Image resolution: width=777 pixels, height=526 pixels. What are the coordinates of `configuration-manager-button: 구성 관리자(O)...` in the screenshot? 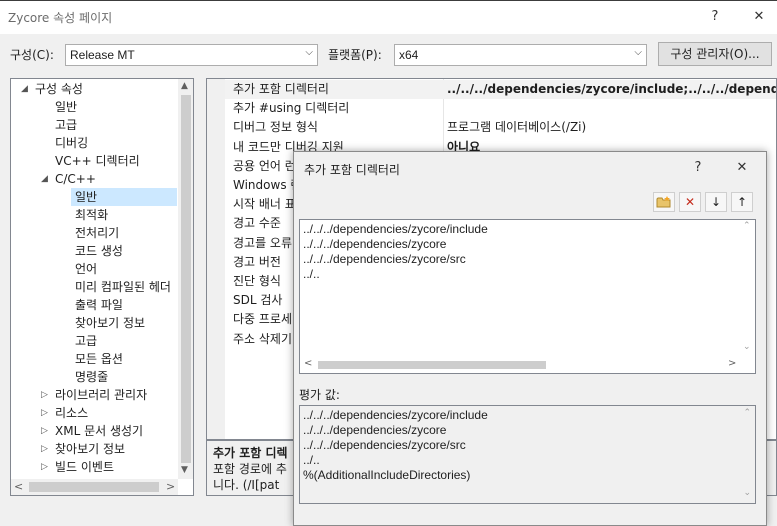 It's located at (715, 54).